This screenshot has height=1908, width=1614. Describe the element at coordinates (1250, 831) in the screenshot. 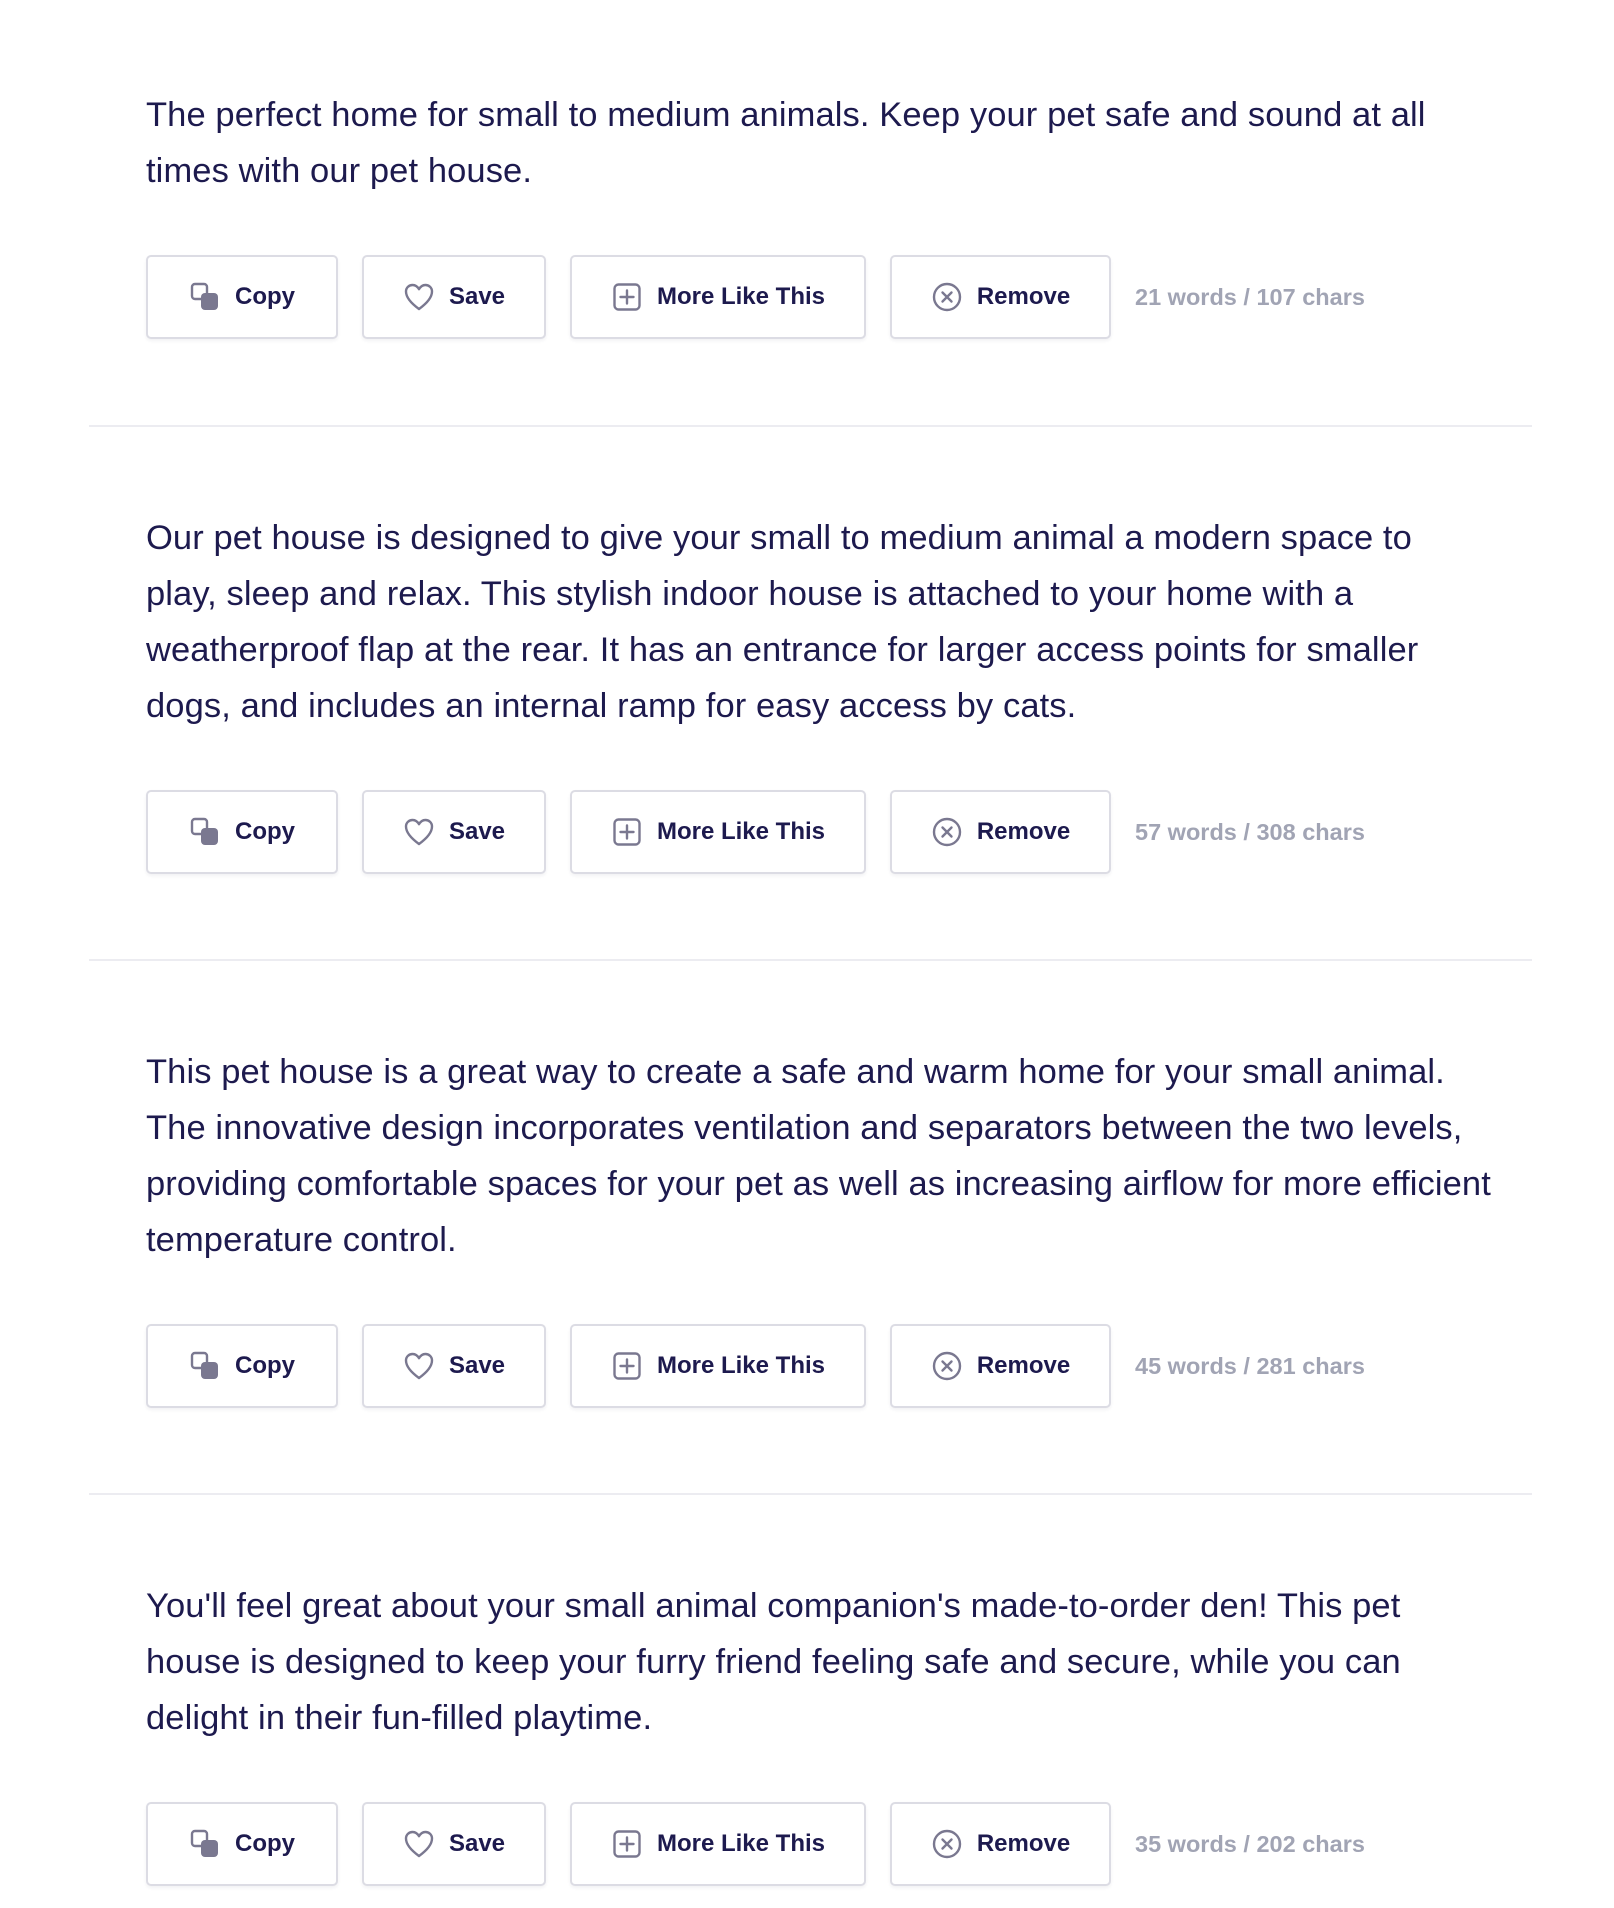

I see `word-count: 57 words / 308 chars` at that location.